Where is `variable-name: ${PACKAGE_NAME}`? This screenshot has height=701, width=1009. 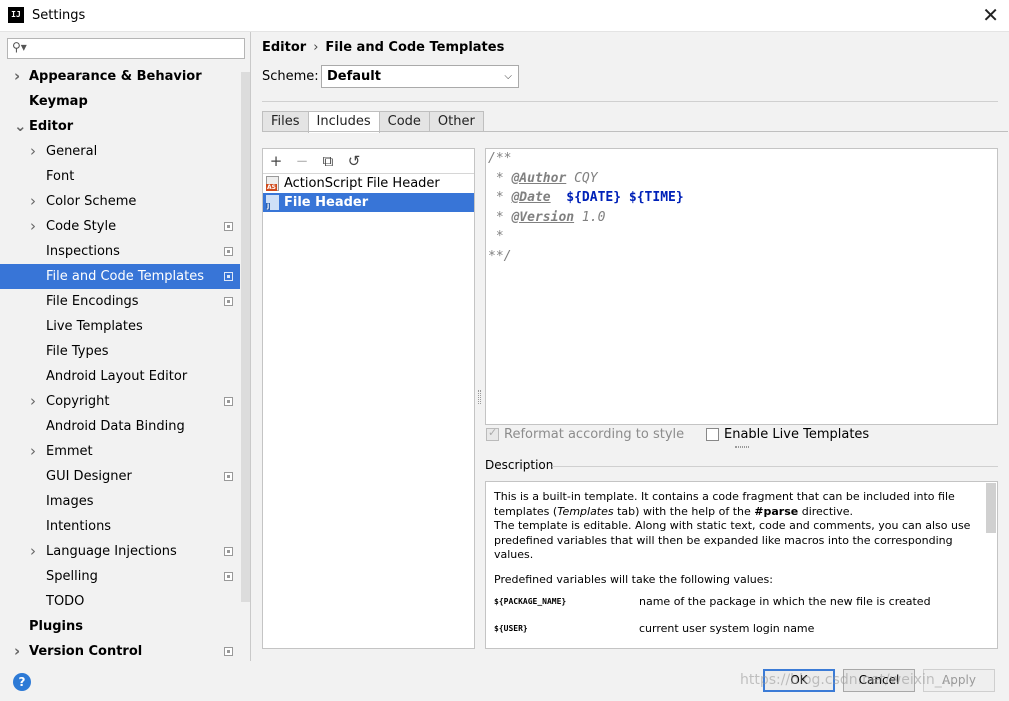
variable-name: ${PACKAGE_NAME} is located at coordinates (530, 601).